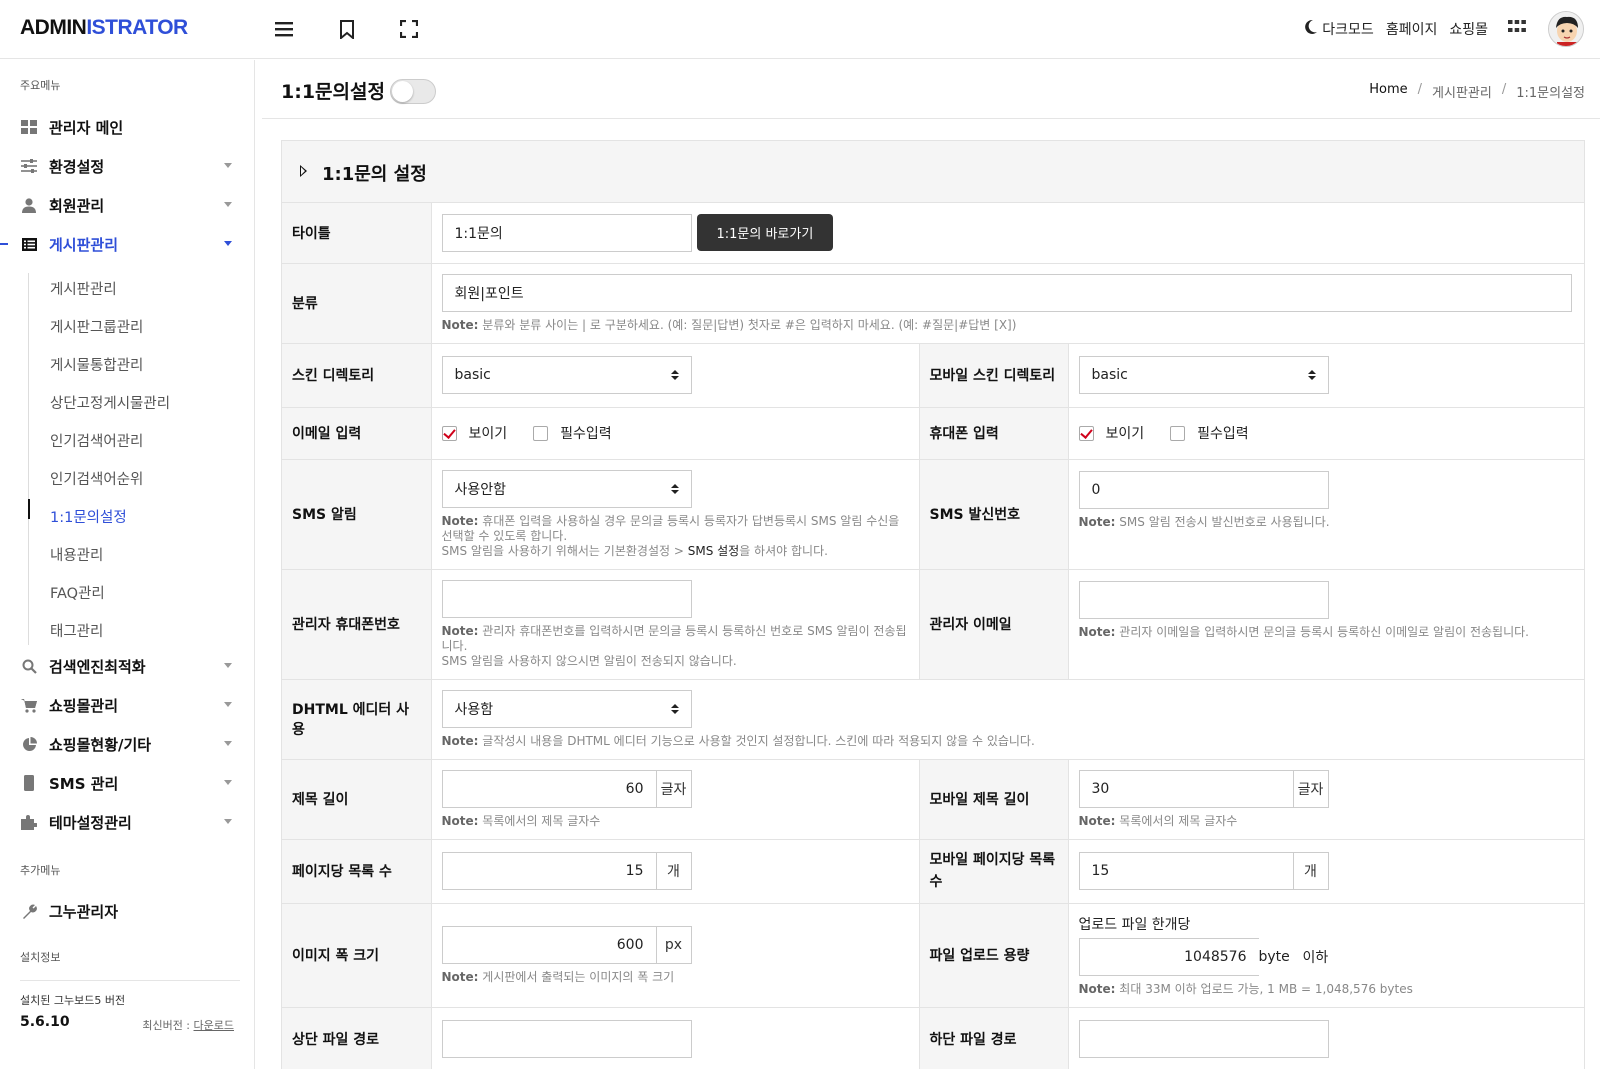  I want to click on submenu-item-keyword-ranking: 인기검색어순위, so click(96, 478).